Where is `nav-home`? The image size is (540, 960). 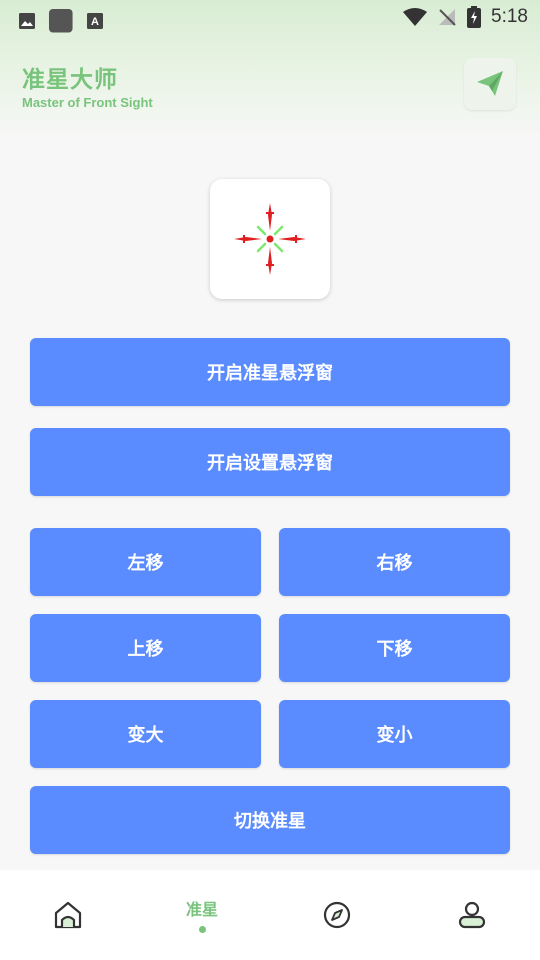 nav-home is located at coordinates (68, 915).